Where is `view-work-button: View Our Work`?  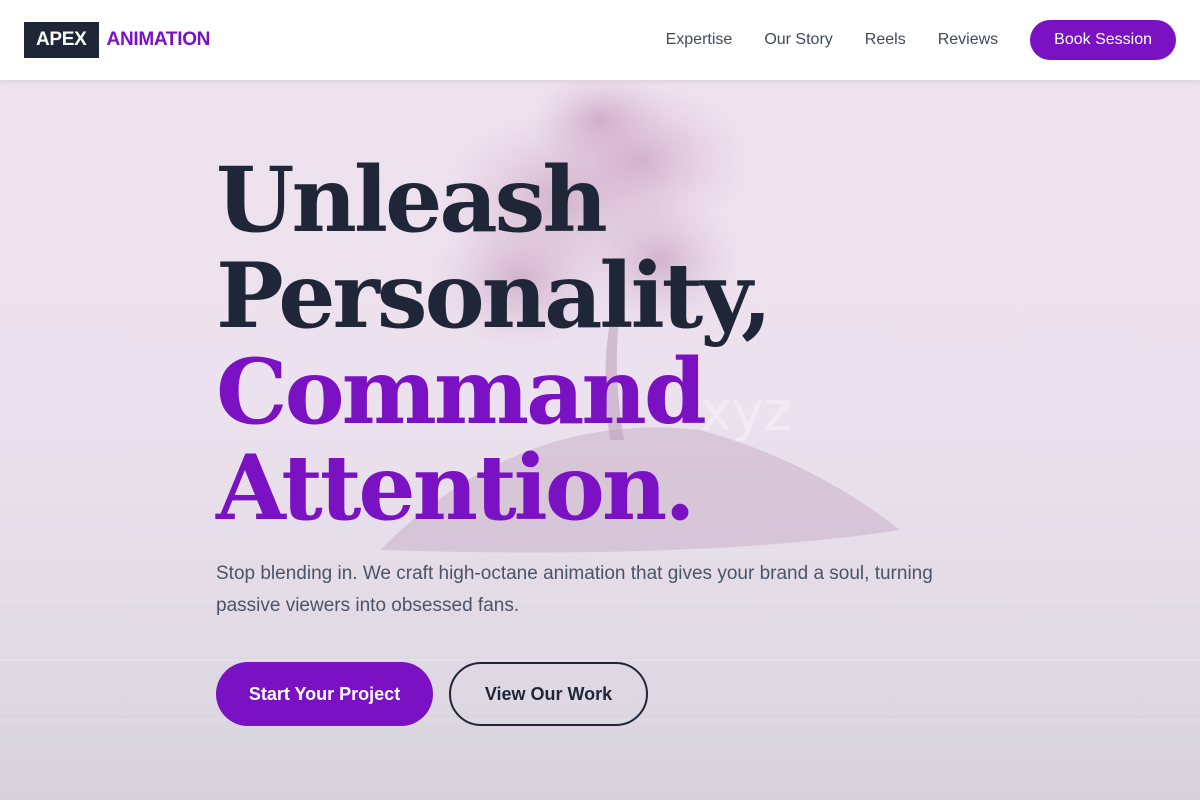 view-work-button: View Our Work is located at coordinates (548, 694).